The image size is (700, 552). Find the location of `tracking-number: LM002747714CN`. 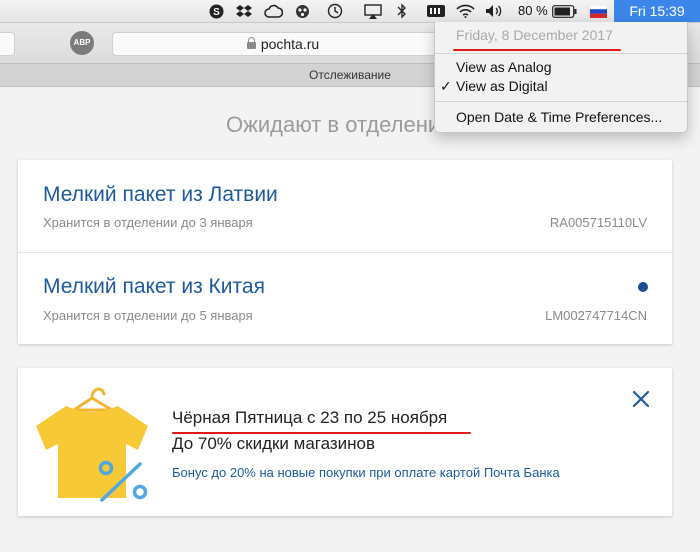

tracking-number: LM002747714CN is located at coordinates (596, 315).